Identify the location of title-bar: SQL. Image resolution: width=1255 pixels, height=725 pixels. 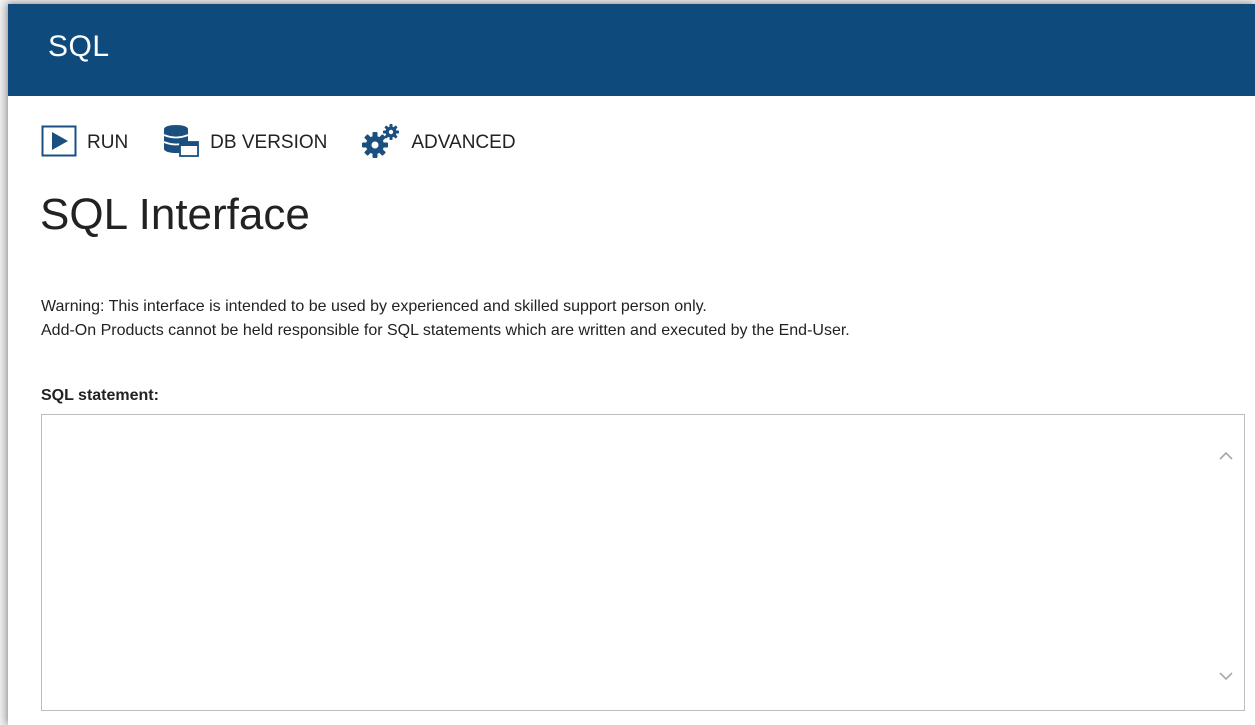
(631, 50).